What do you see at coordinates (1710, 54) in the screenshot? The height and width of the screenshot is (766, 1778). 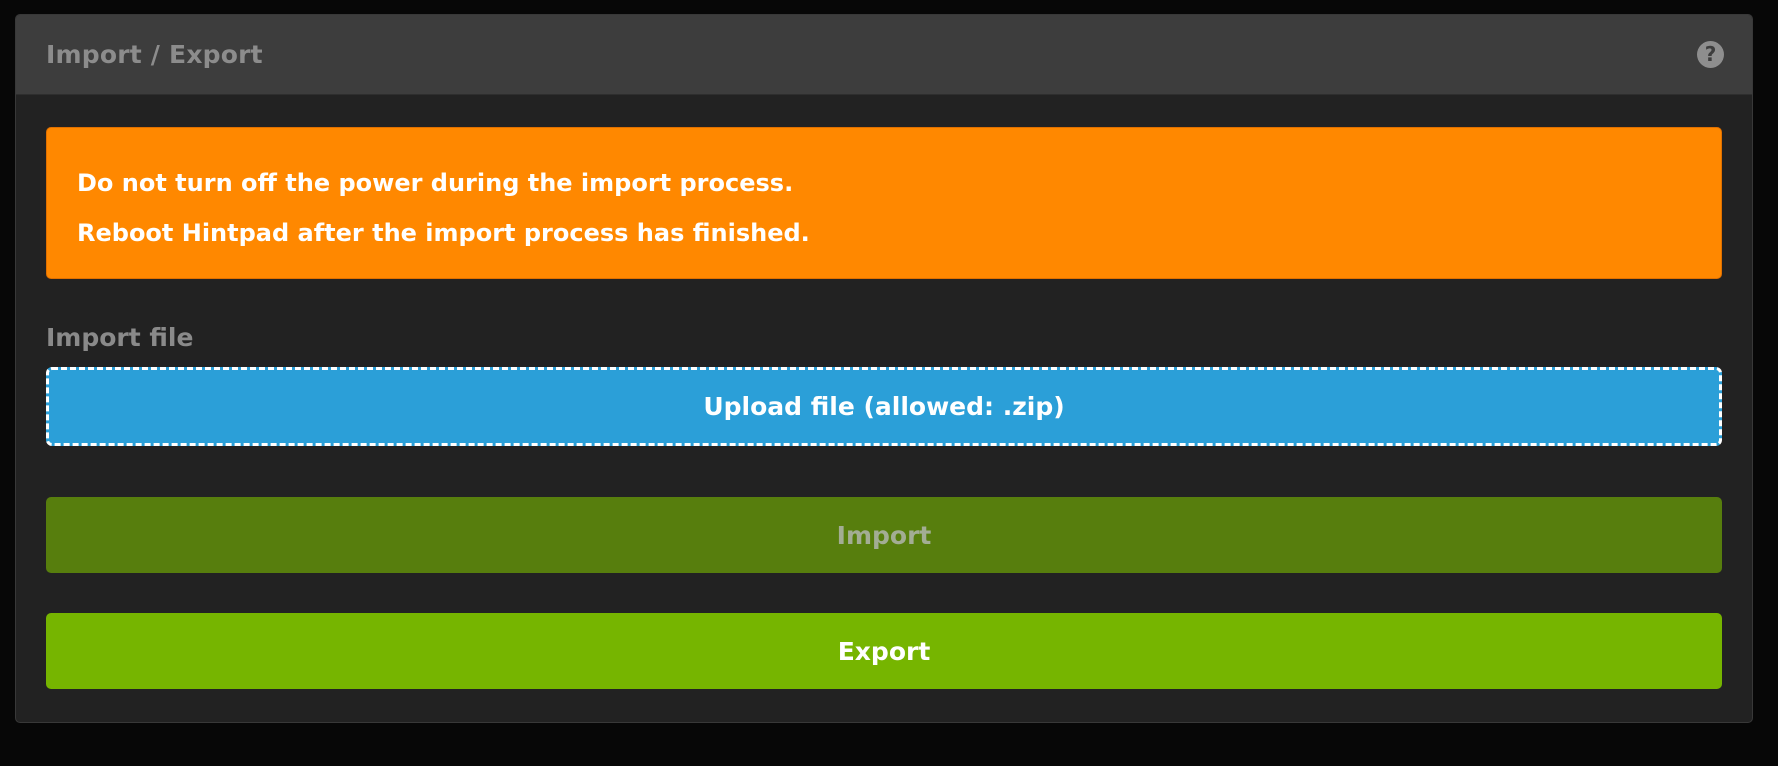 I see `question-circle-icon: ?` at bounding box center [1710, 54].